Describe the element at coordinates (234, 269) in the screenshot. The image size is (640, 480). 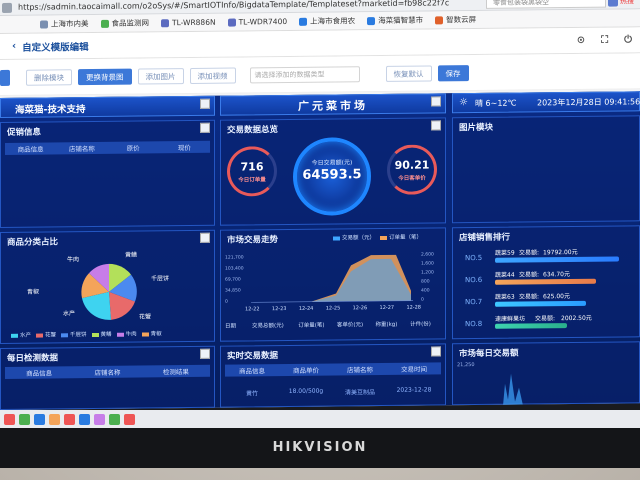
I see `tick-label: 103,400` at that location.